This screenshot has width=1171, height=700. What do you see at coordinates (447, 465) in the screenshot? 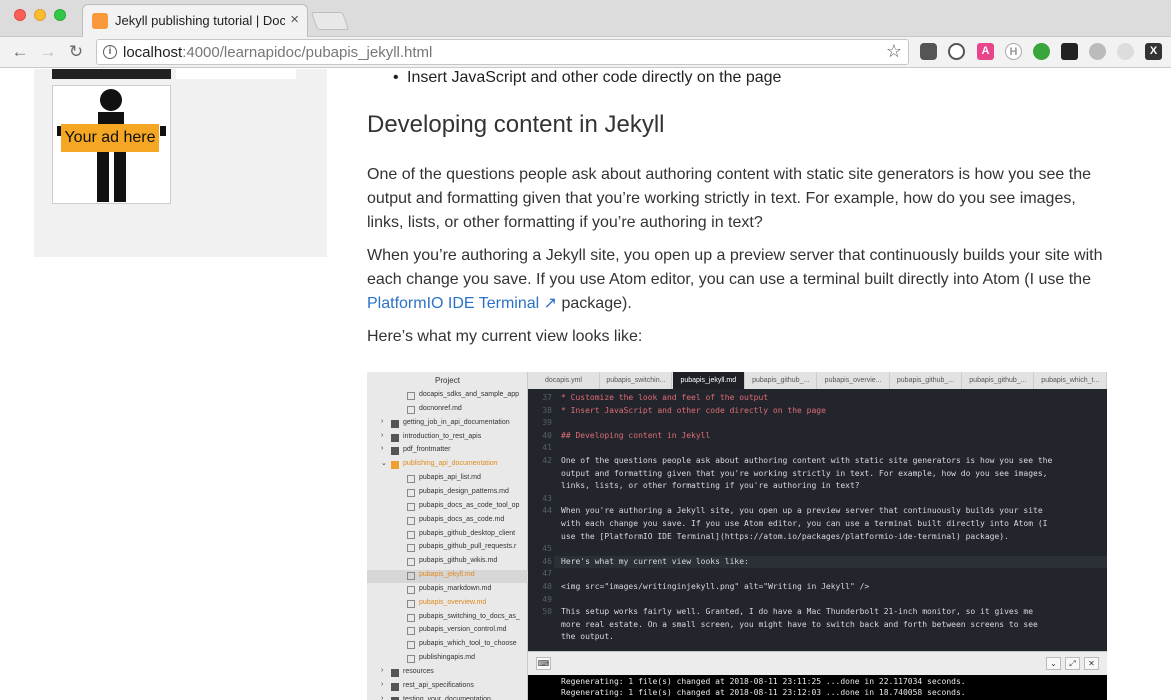
I see `tree-item: ⌄ publishing_api_documentation` at bounding box center [447, 465].